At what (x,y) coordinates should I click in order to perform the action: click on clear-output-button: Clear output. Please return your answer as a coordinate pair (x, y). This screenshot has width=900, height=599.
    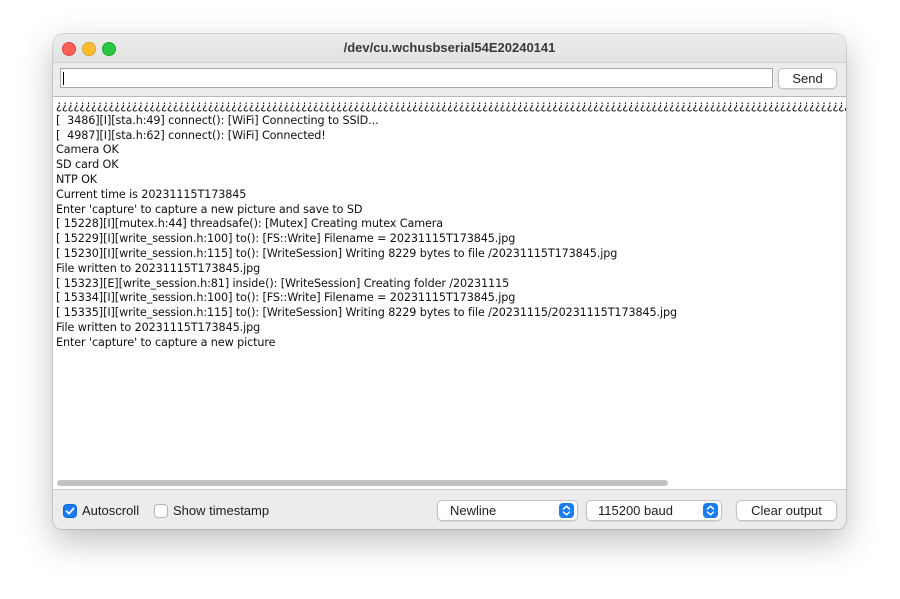
    Looking at the image, I should click on (786, 510).